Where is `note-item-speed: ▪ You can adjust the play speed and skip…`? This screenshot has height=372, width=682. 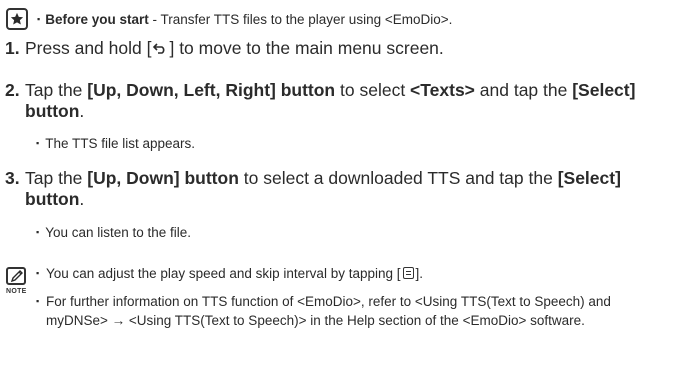
note-item-speed: ▪ You can adjust the play speed and skip… is located at coordinates (343, 273).